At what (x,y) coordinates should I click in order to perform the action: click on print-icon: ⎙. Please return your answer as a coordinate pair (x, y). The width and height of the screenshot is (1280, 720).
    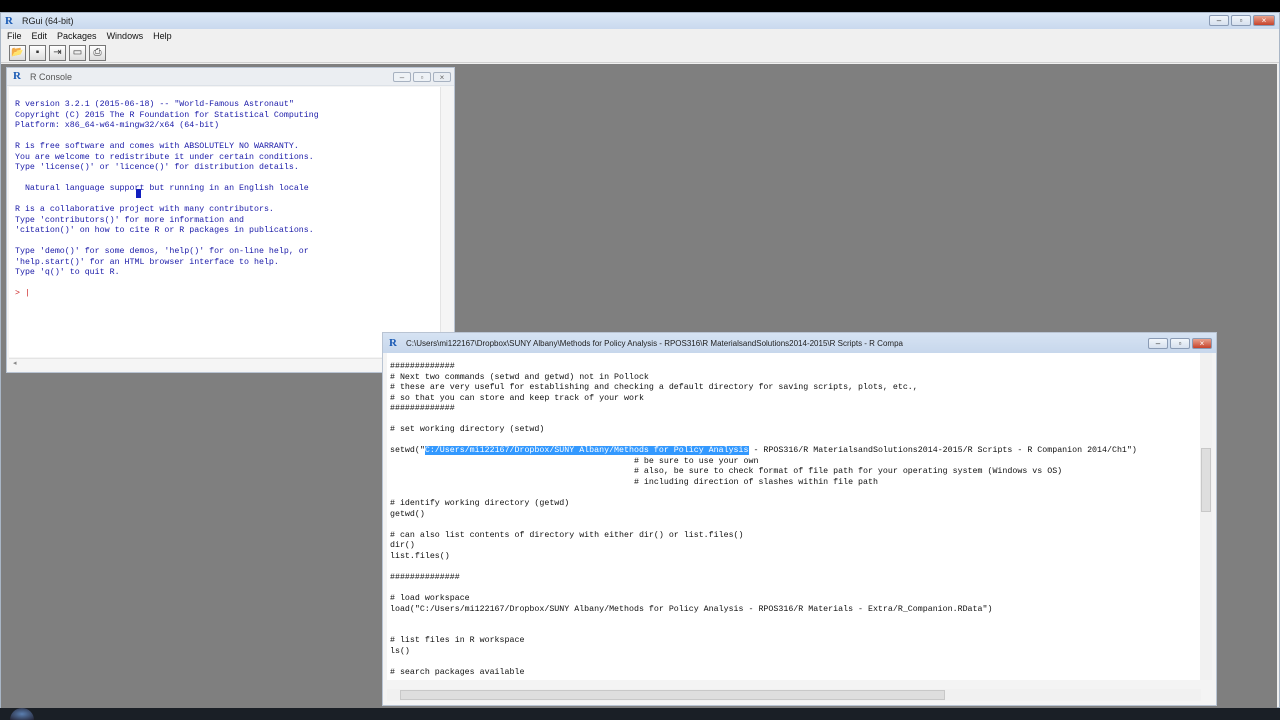
    Looking at the image, I should click on (97, 52).